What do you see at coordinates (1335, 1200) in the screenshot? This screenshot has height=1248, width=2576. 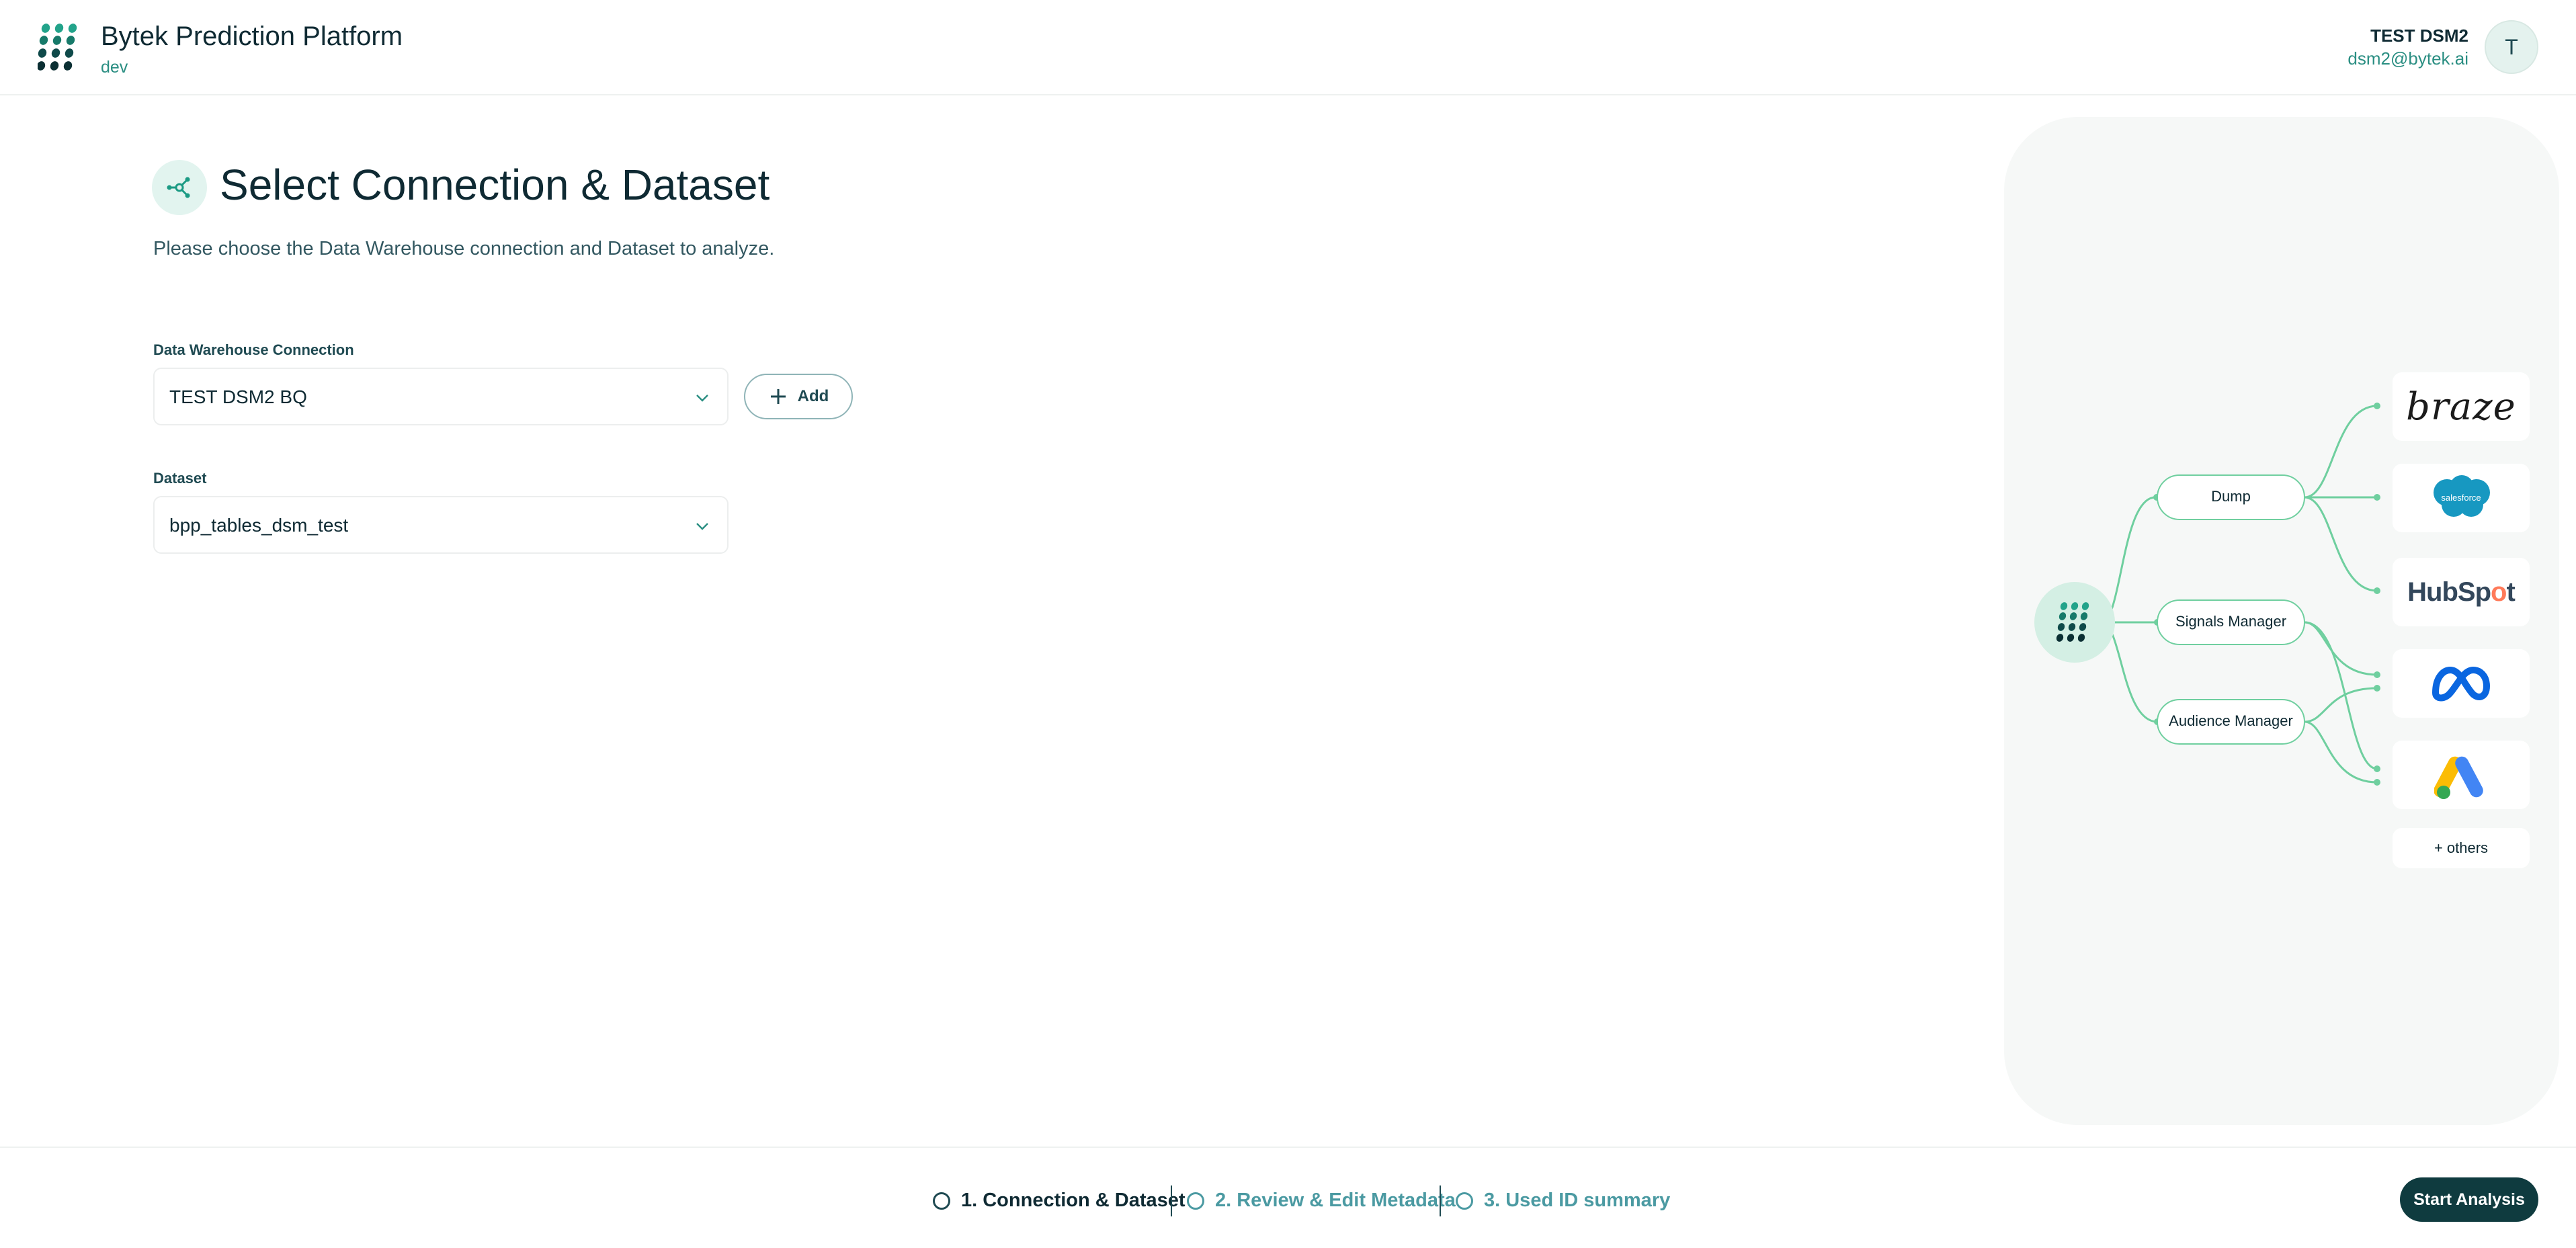 I see `step-label: 2. Review & Edit Metadata` at bounding box center [1335, 1200].